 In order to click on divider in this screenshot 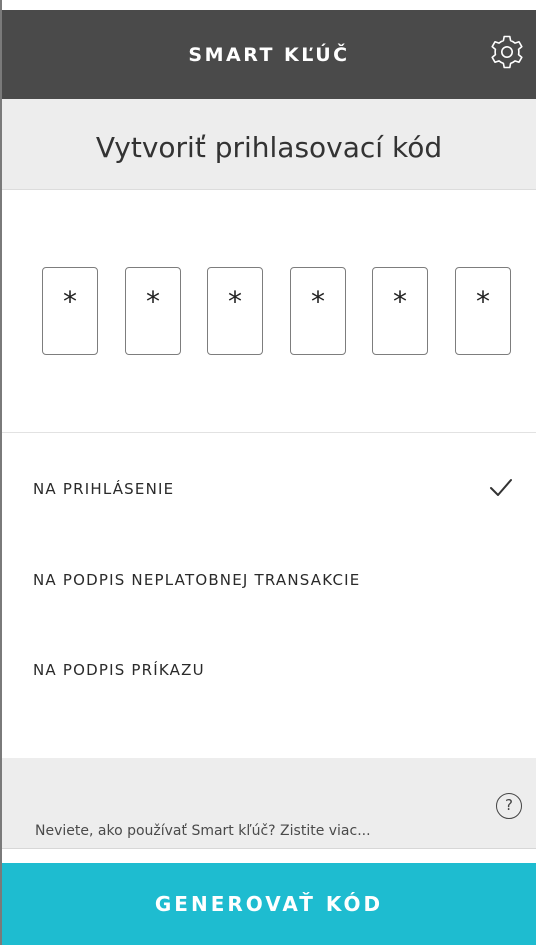, I will do `click(269, 432)`.